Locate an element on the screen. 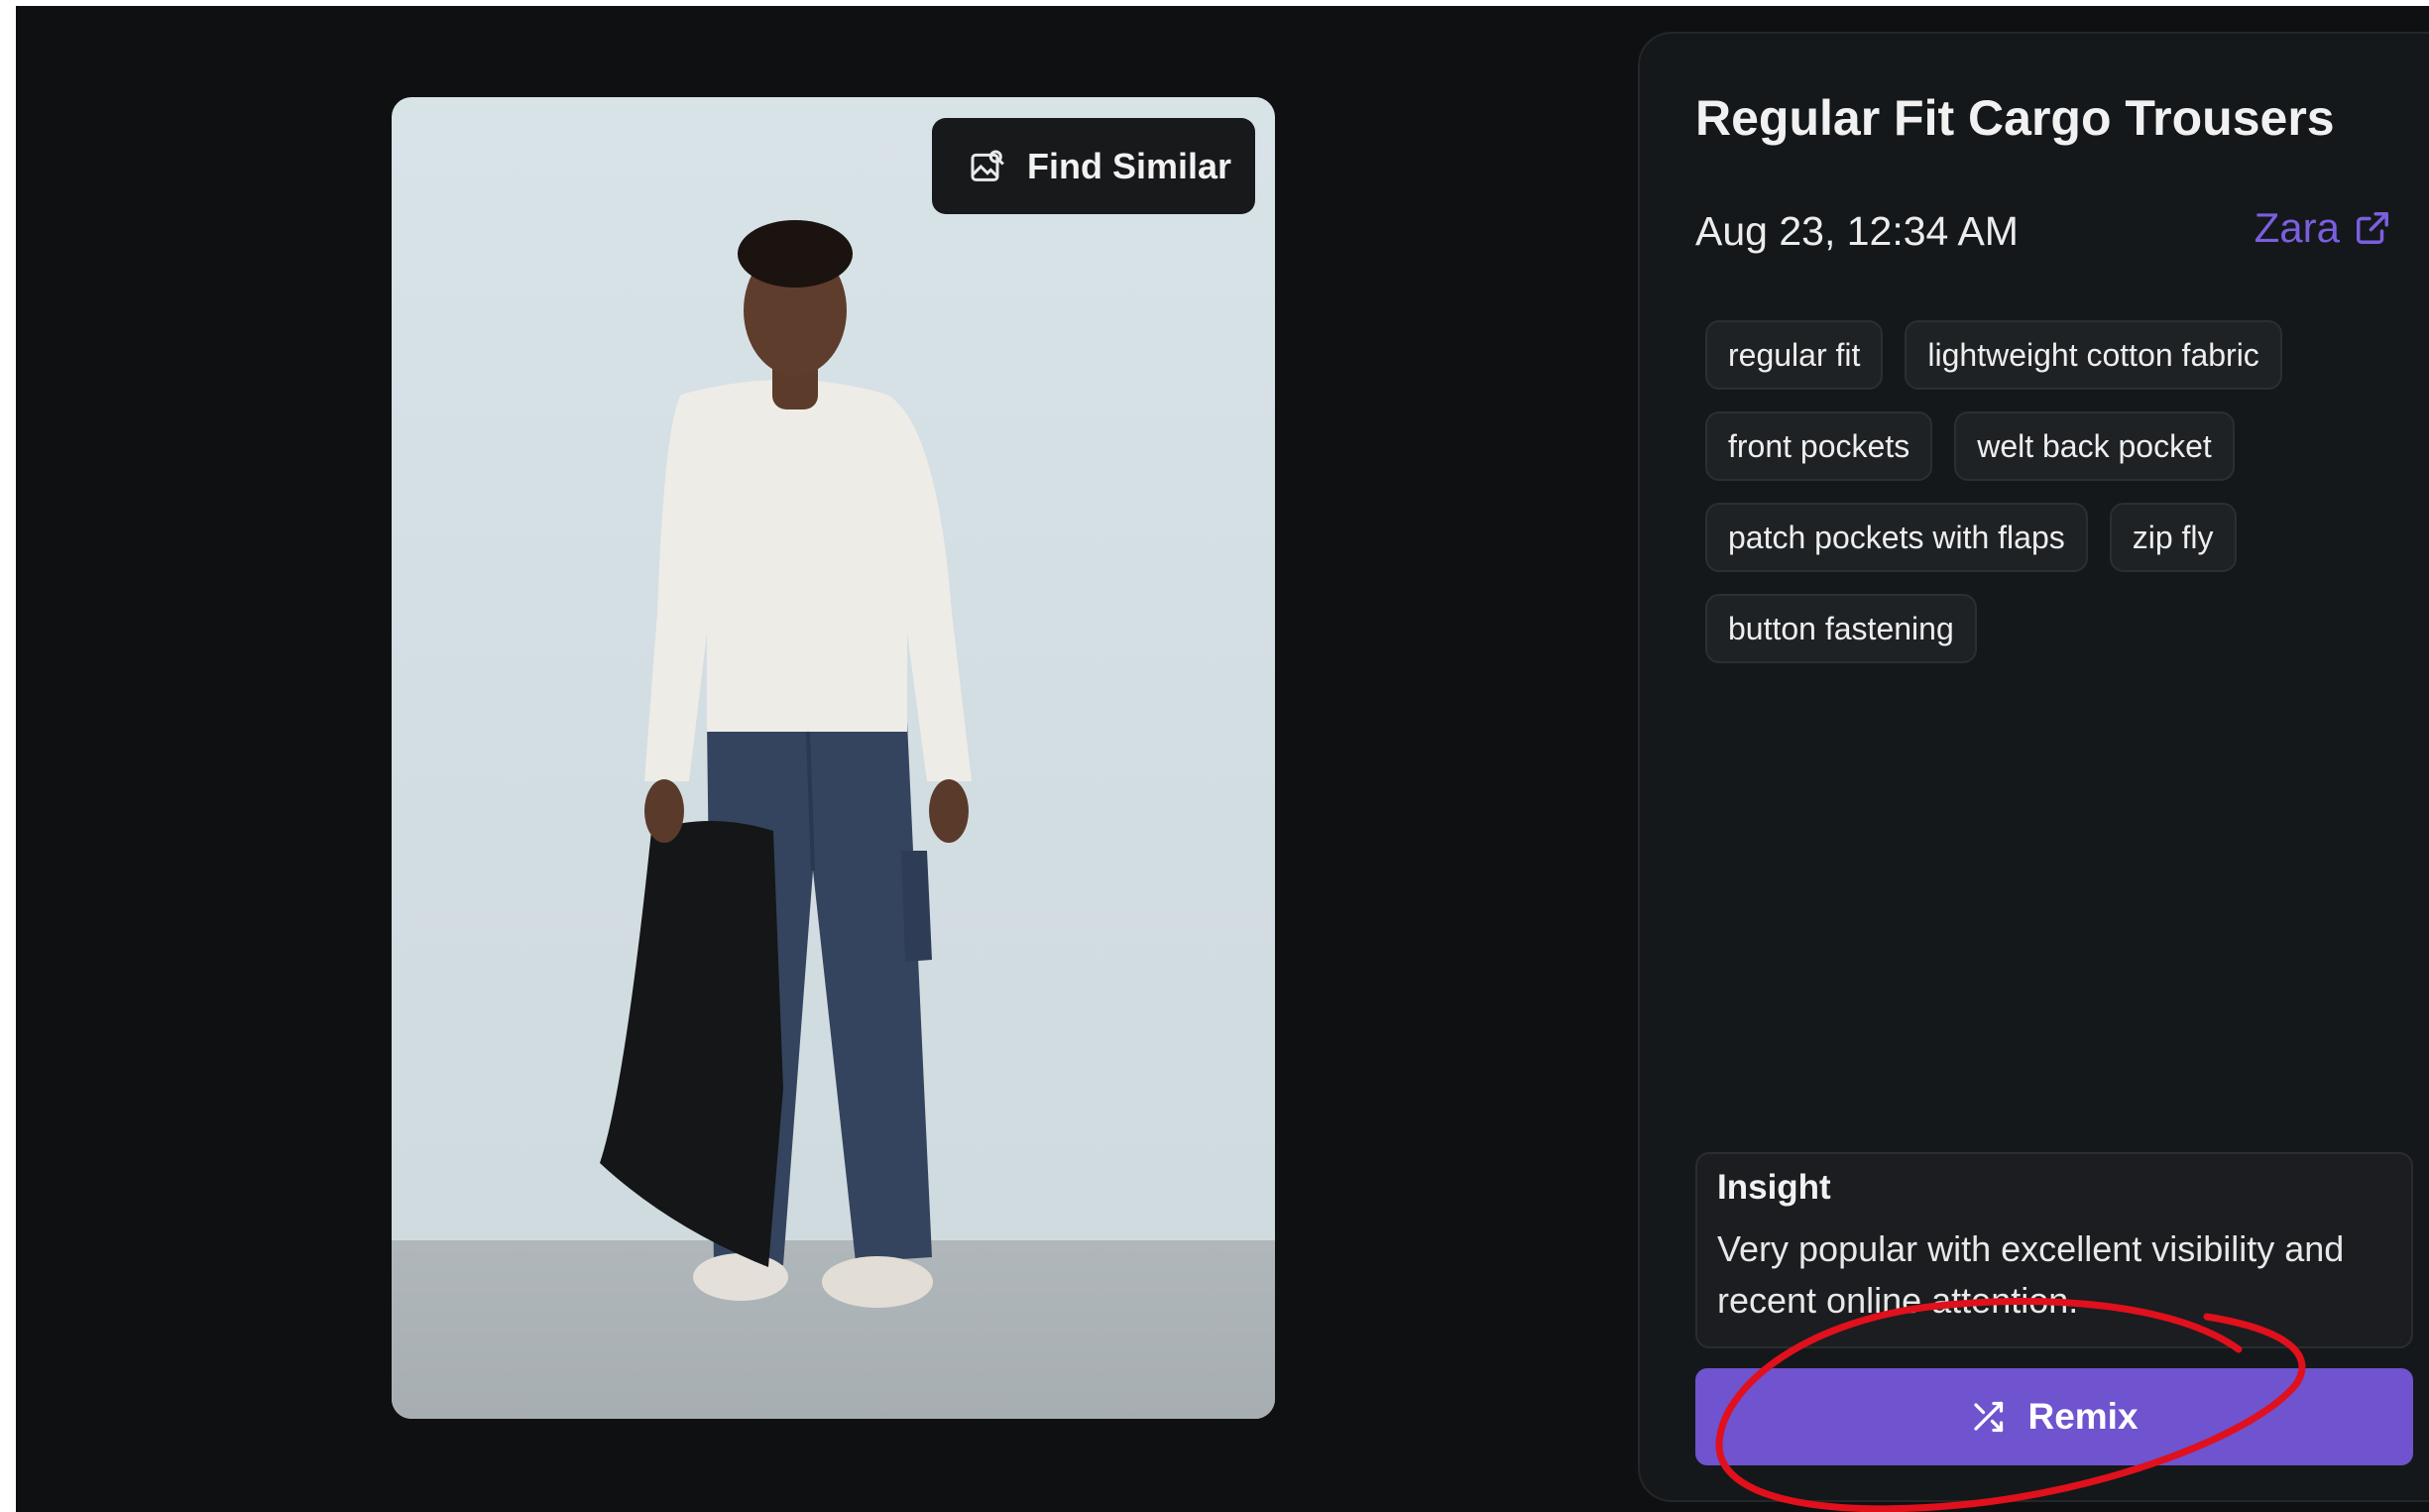 The height and width of the screenshot is (1512, 2429). brand-link: Zara is located at coordinates (2323, 228).